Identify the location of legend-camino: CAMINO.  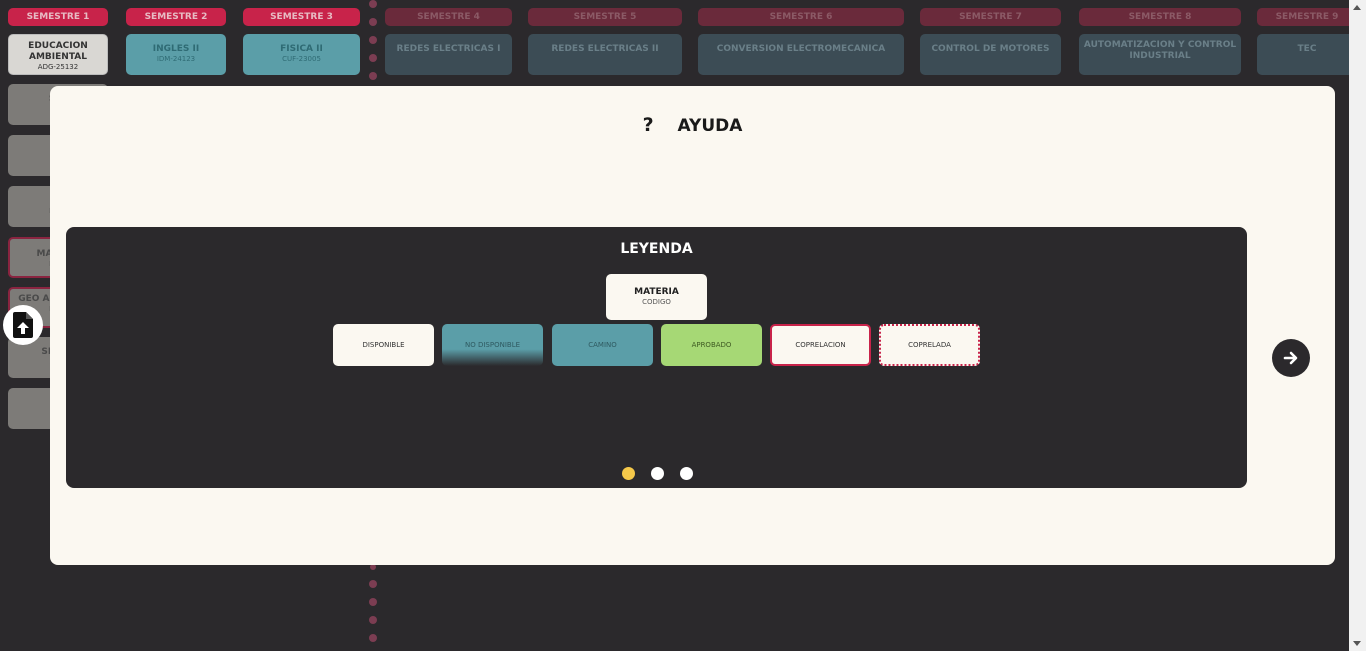
(602, 345).